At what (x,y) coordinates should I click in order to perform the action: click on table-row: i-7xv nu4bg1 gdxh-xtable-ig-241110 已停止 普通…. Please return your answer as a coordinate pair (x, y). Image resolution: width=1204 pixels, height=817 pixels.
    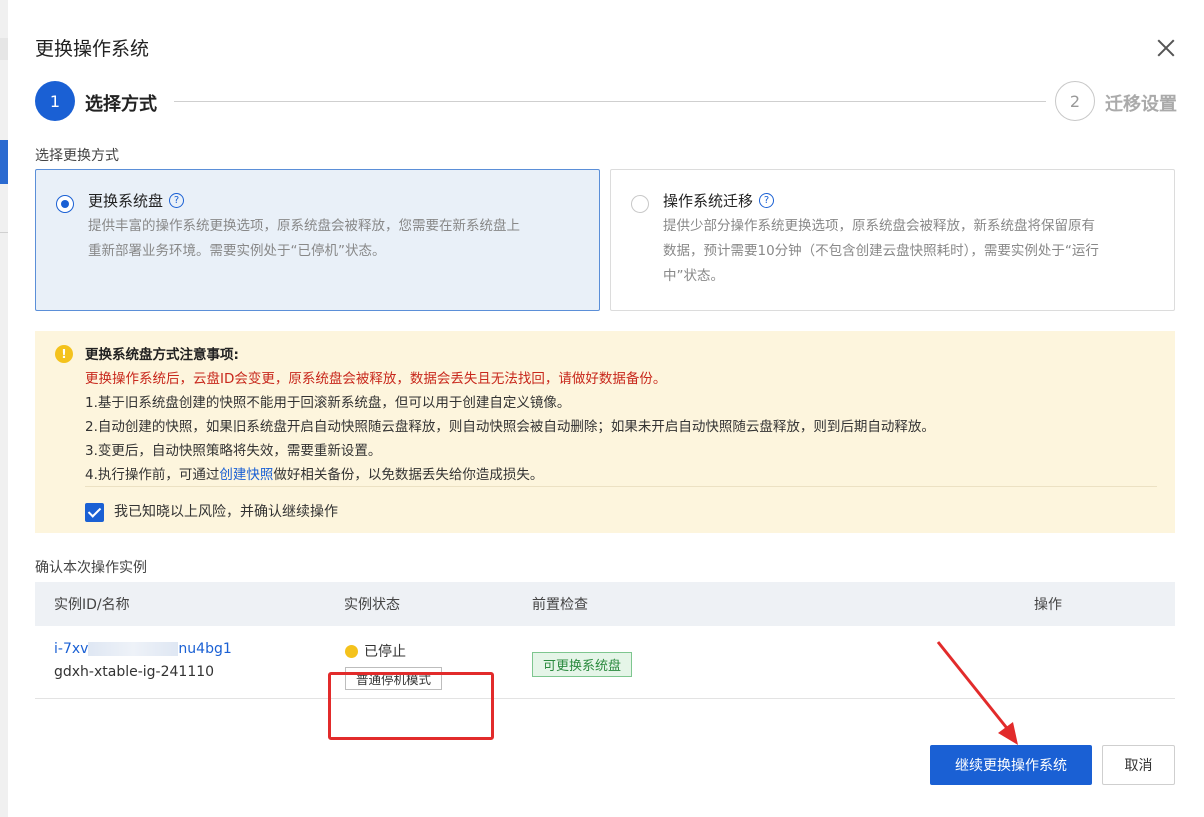
    Looking at the image, I should click on (605, 683).